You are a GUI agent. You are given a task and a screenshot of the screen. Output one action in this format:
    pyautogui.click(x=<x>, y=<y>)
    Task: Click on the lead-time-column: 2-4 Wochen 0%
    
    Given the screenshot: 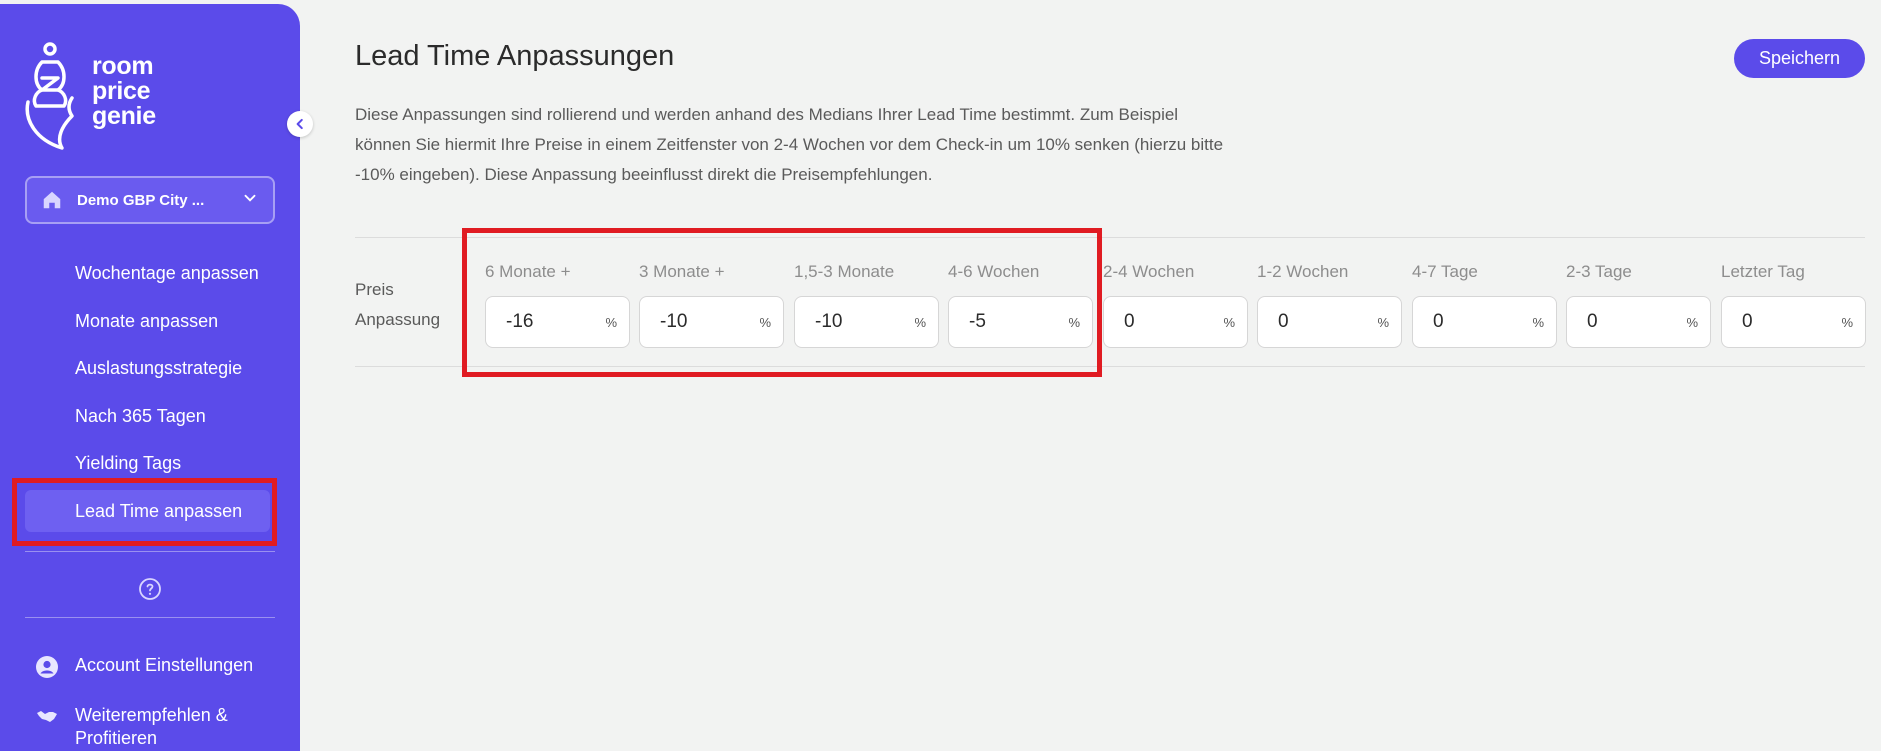 What is the action you would take?
    pyautogui.click(x=1175, y=305)
    